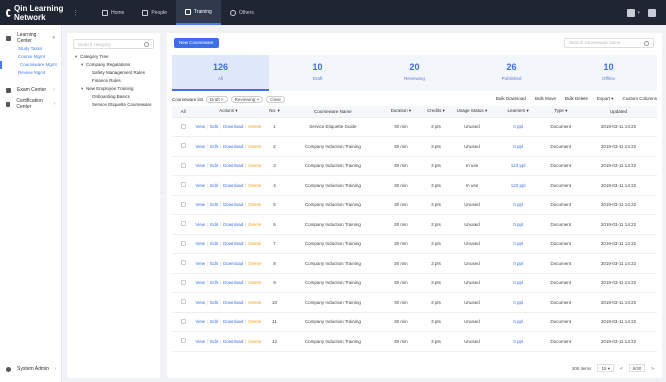 Image resolution: width=666 pixels, height=382 pixels. I want to click on stat-card: 10 Offline, so click(608, 73).